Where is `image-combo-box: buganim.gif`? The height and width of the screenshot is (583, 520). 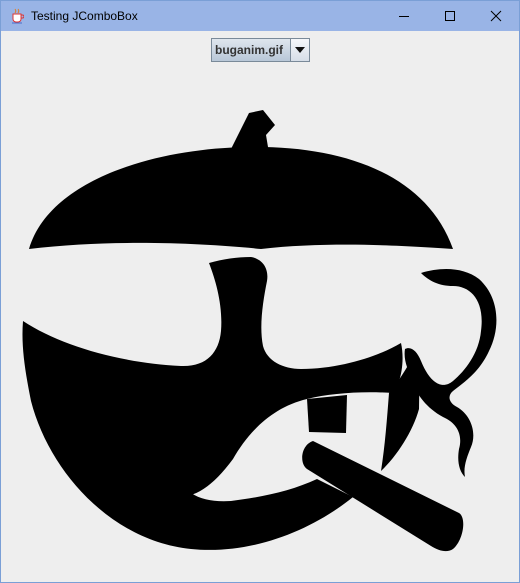 image-combo-box: buganim.gif is located at coordinates (260, 50).